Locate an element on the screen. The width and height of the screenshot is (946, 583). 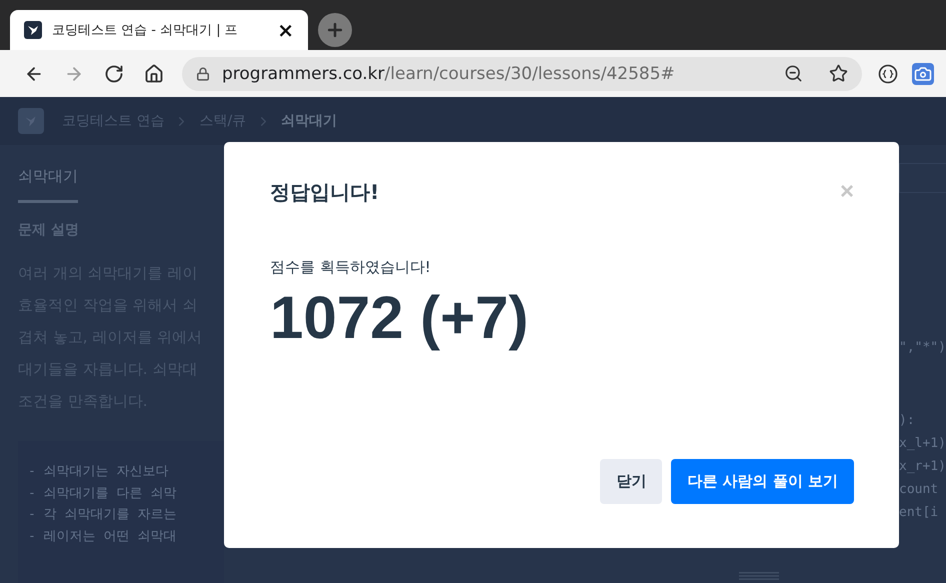
zoom-out-icon is located at coordinates (793, 73).